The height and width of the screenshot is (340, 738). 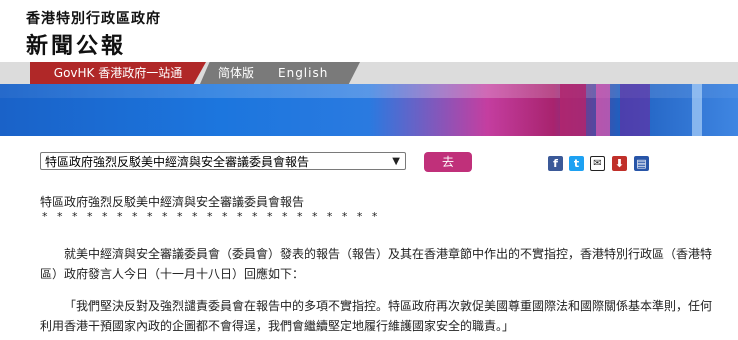 I want to click on print-icon: ▤, so click(x=641, y=163).